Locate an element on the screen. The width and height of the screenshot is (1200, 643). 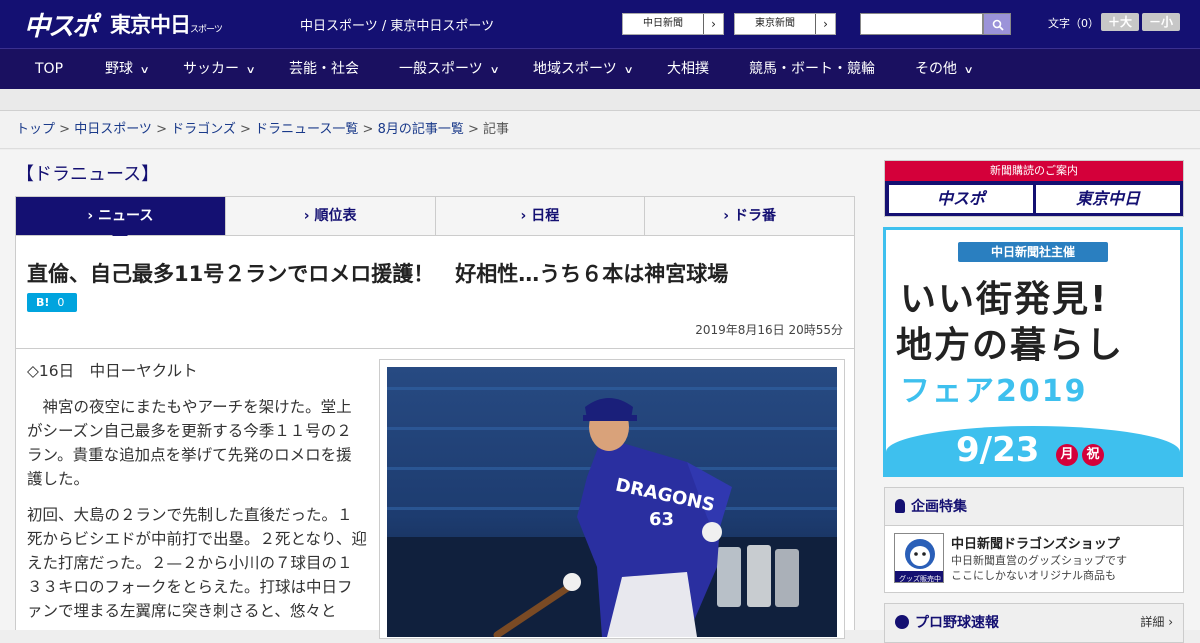
nav-item-sumo: 大相撲 is located at coordinates (688, 69).